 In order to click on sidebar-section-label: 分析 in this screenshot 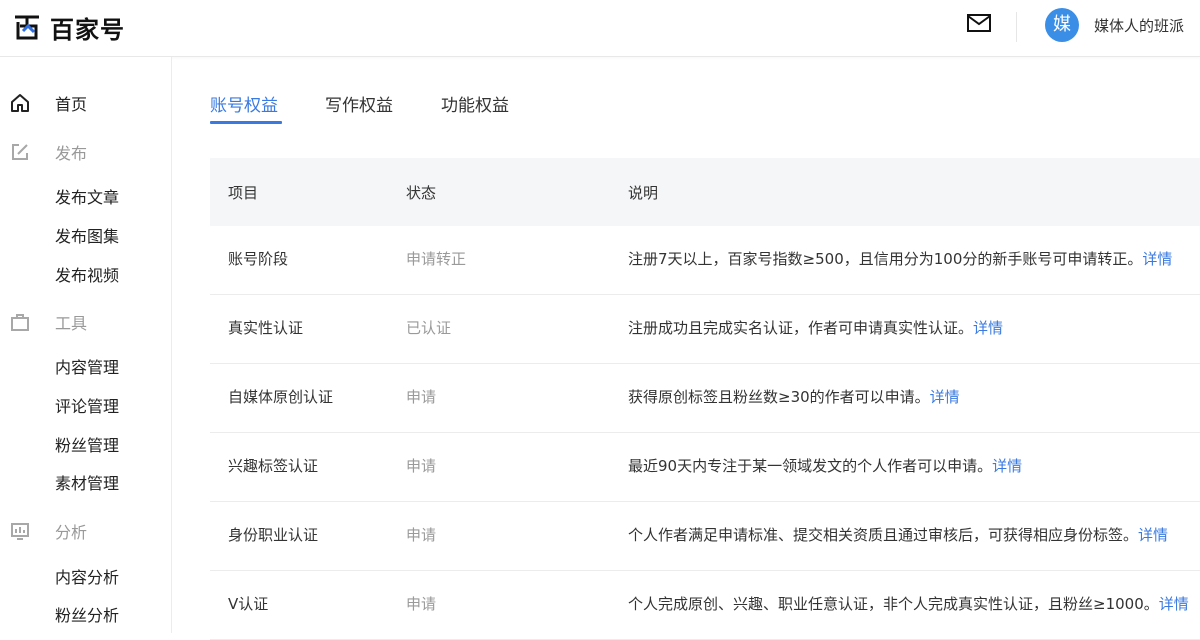, I will do `click(71, 532)`.